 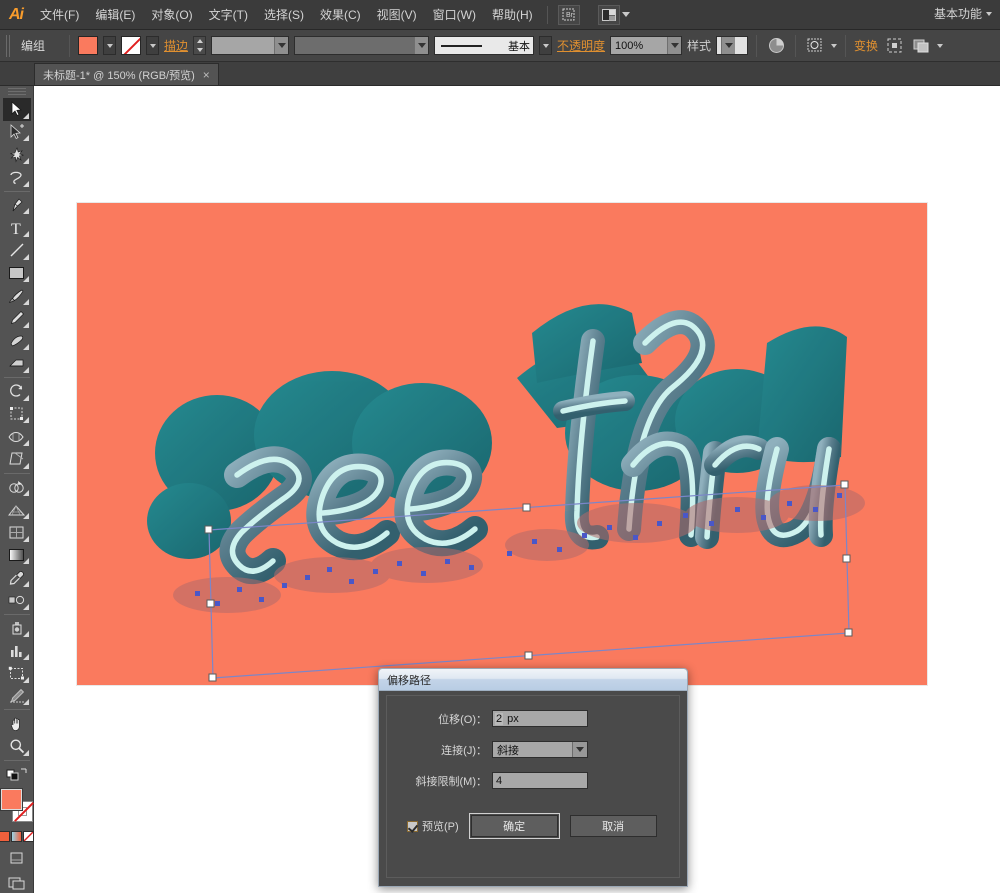 What do you see at coordinates (17, 227) in the screenshot?
I see `type-tool: T` at bounding box center [17, 227].